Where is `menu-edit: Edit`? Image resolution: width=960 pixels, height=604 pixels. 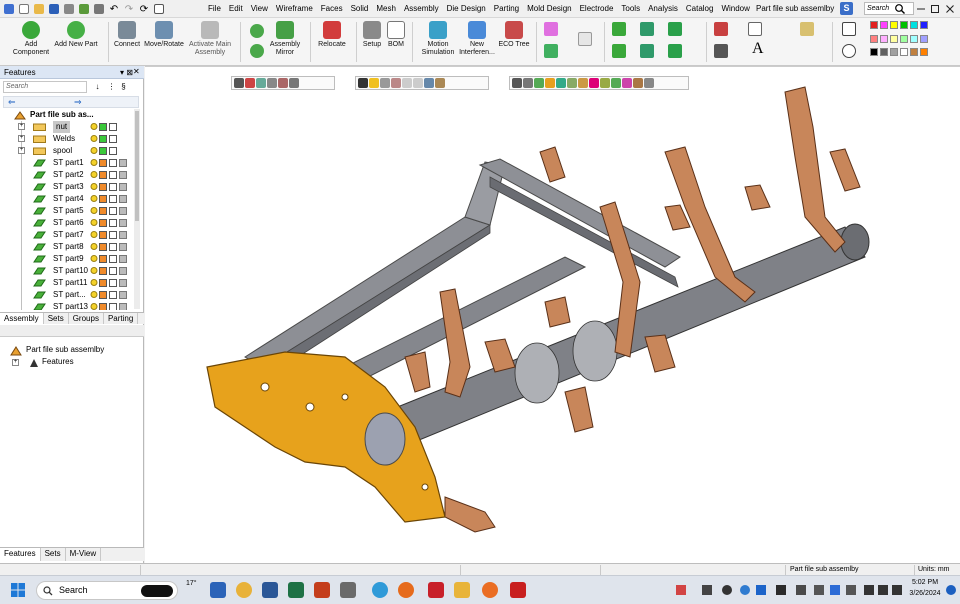
menu-edit: Edit is located at coordinates (236, 9).